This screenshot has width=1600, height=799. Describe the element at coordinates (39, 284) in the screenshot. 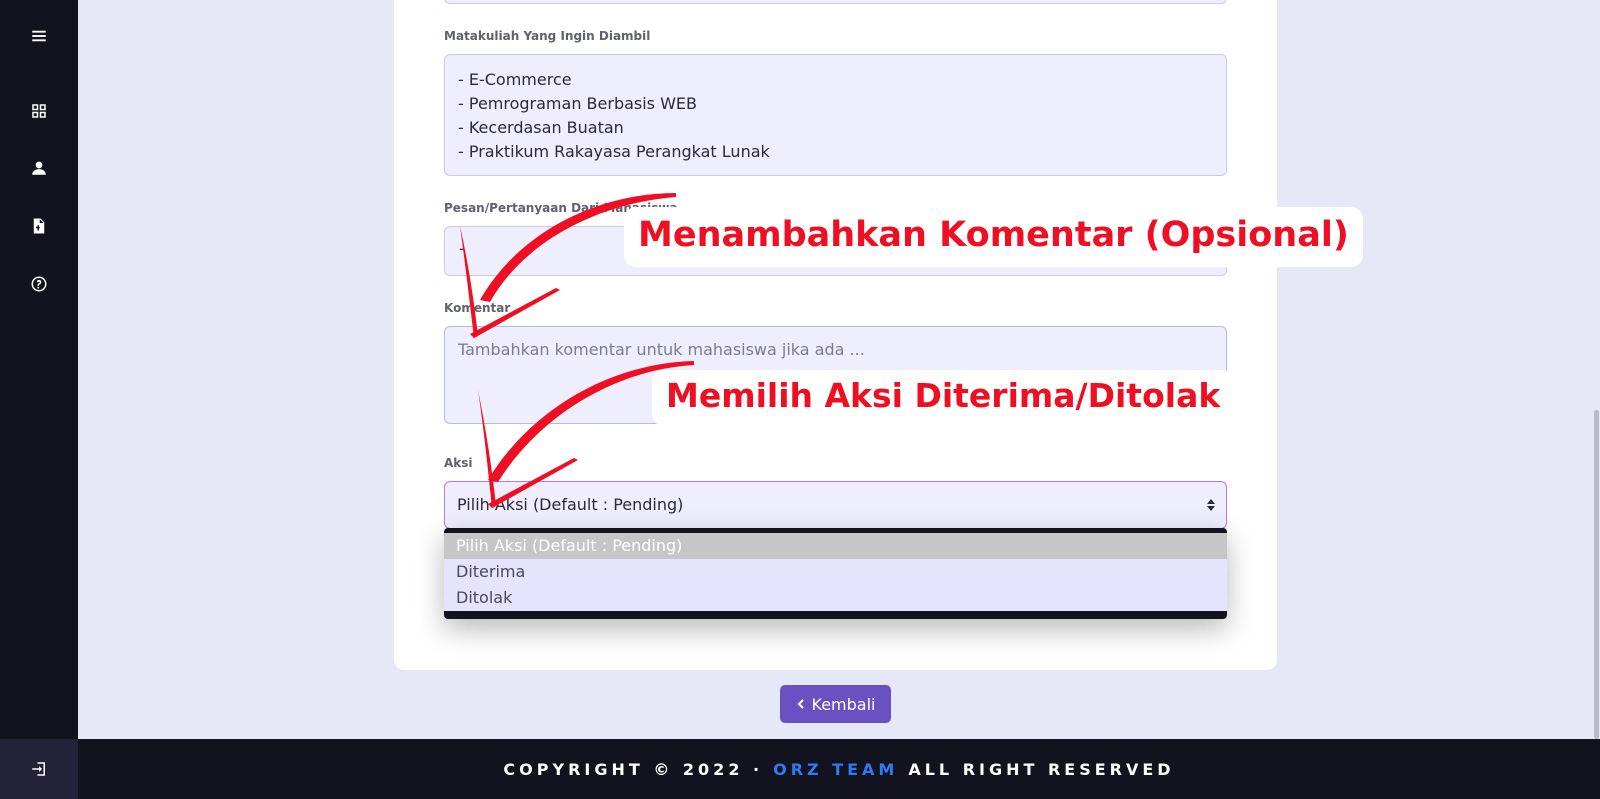

I see `help-icon` at that location.